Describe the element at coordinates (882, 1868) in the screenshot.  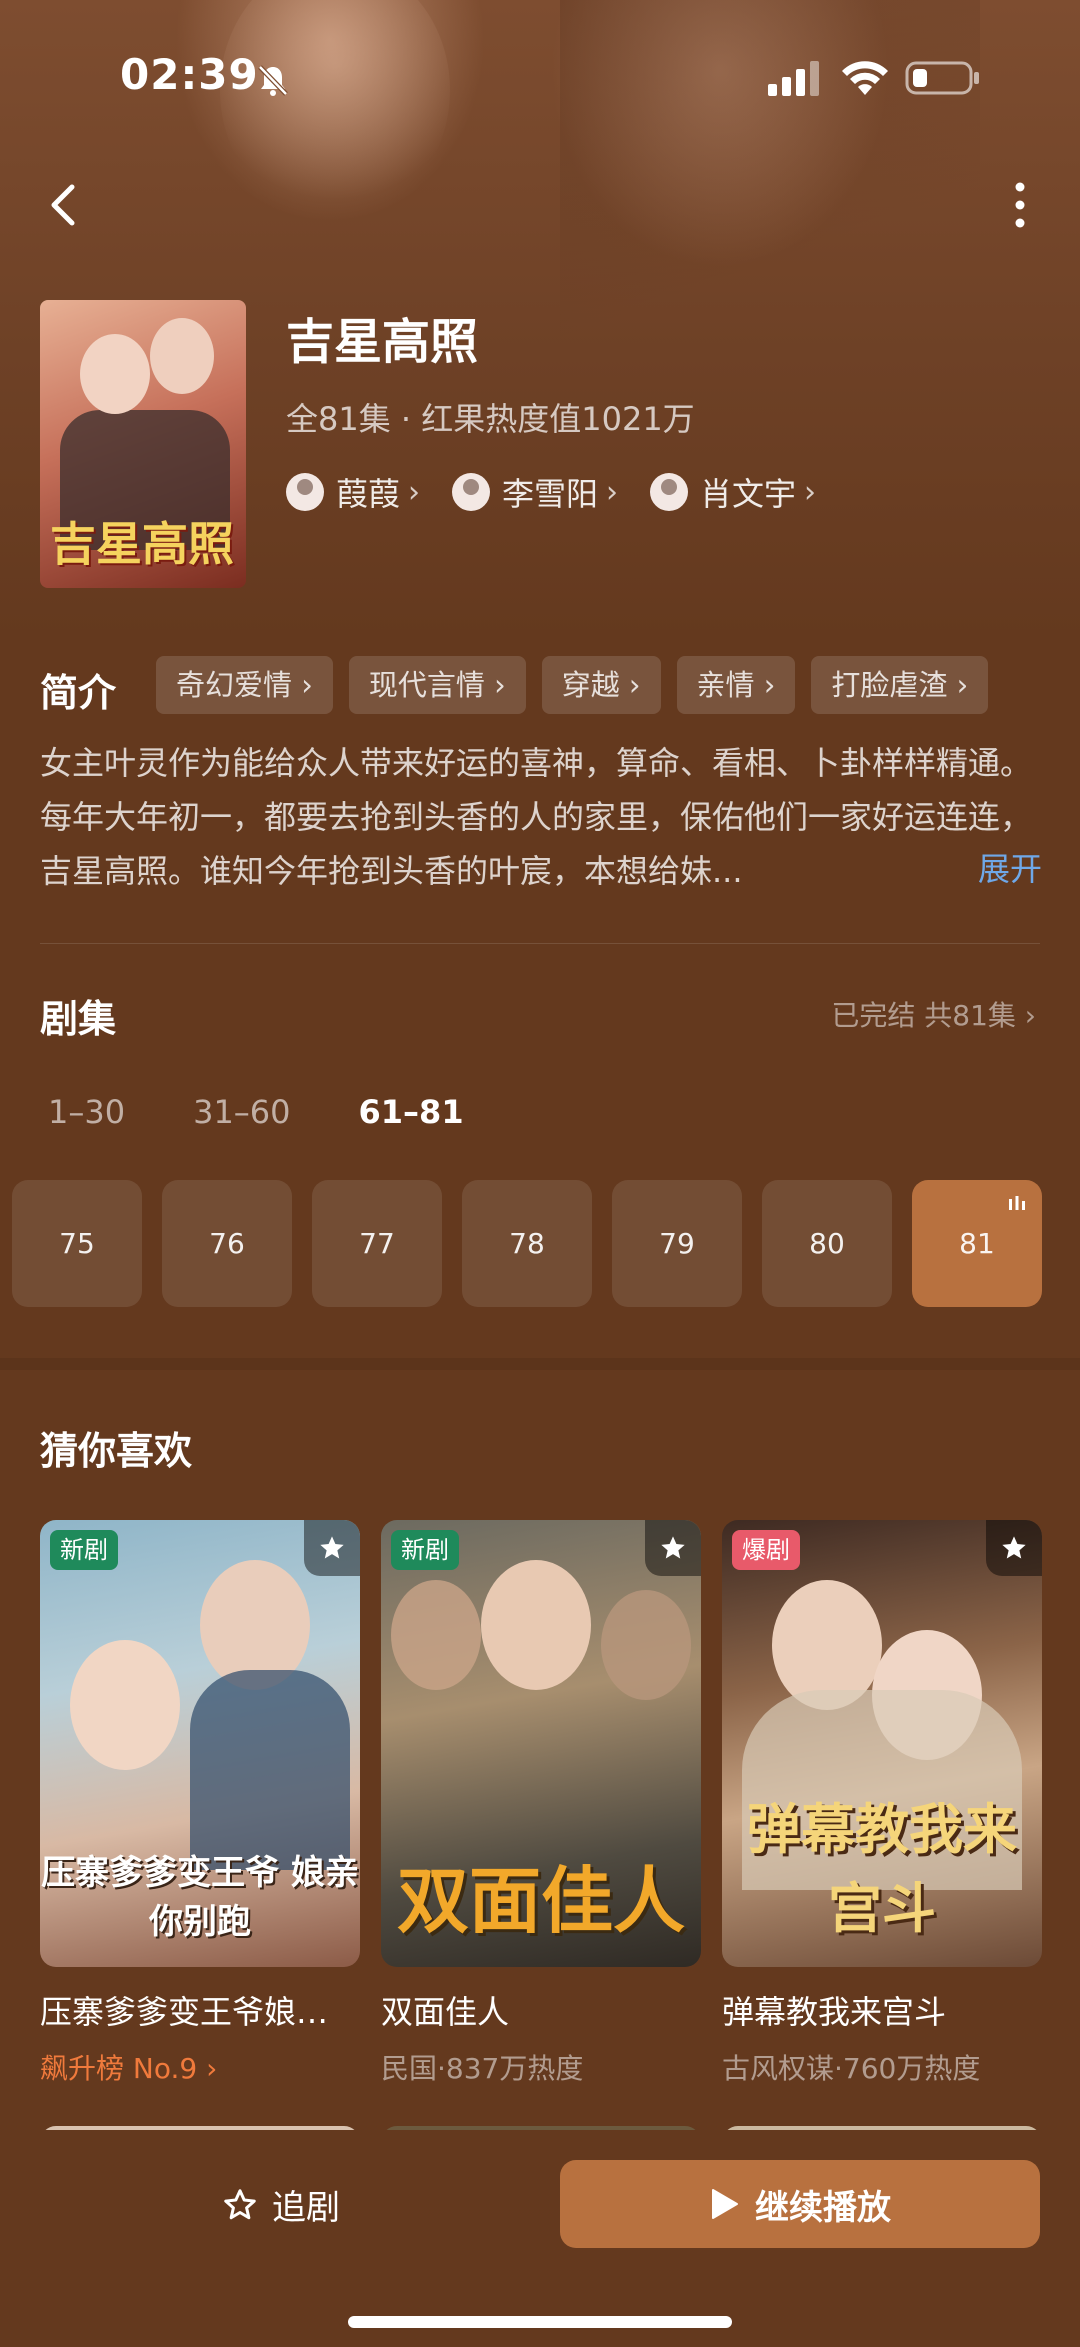
I see `cover-title: 弹幕教我来宫斗` at that location.